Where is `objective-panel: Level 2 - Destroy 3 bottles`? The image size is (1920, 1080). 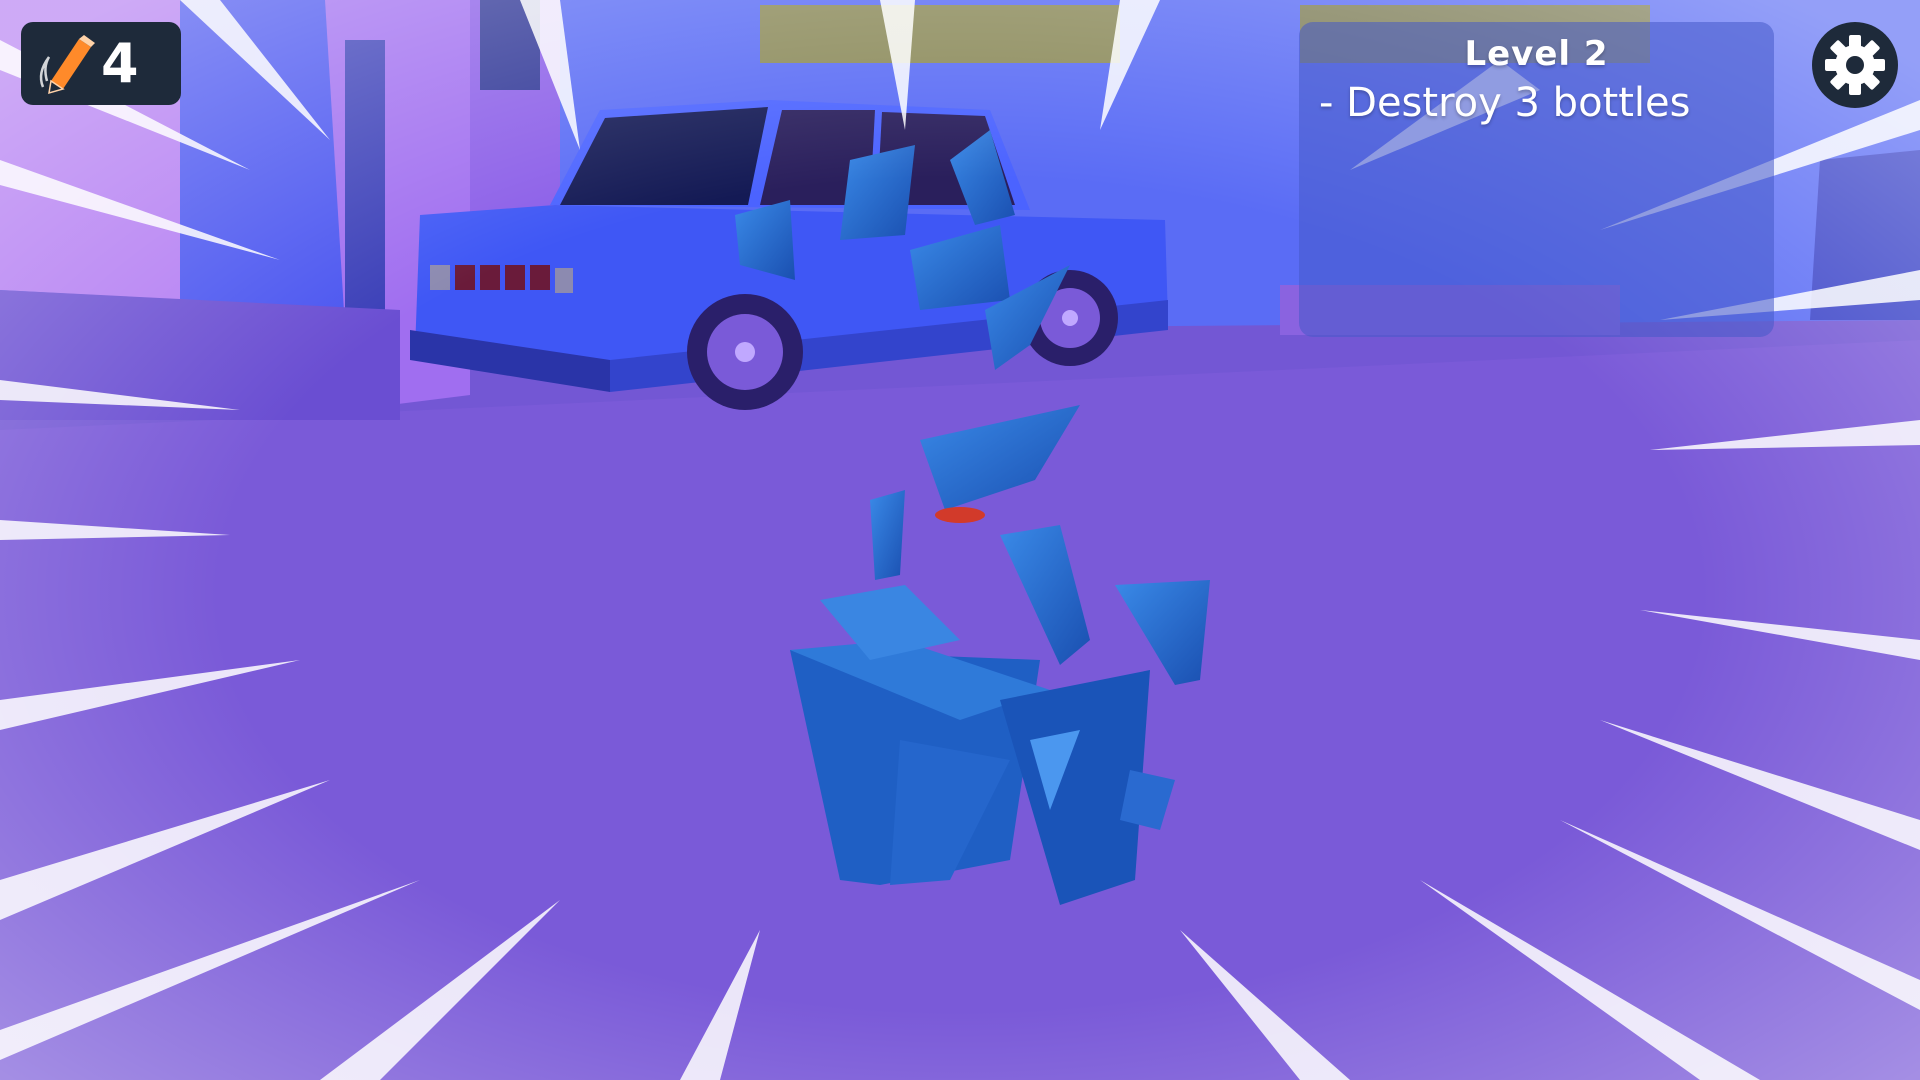 objective-panel: Level 2 - Destroy 3 bottles is located at coordinates (1536, 179).